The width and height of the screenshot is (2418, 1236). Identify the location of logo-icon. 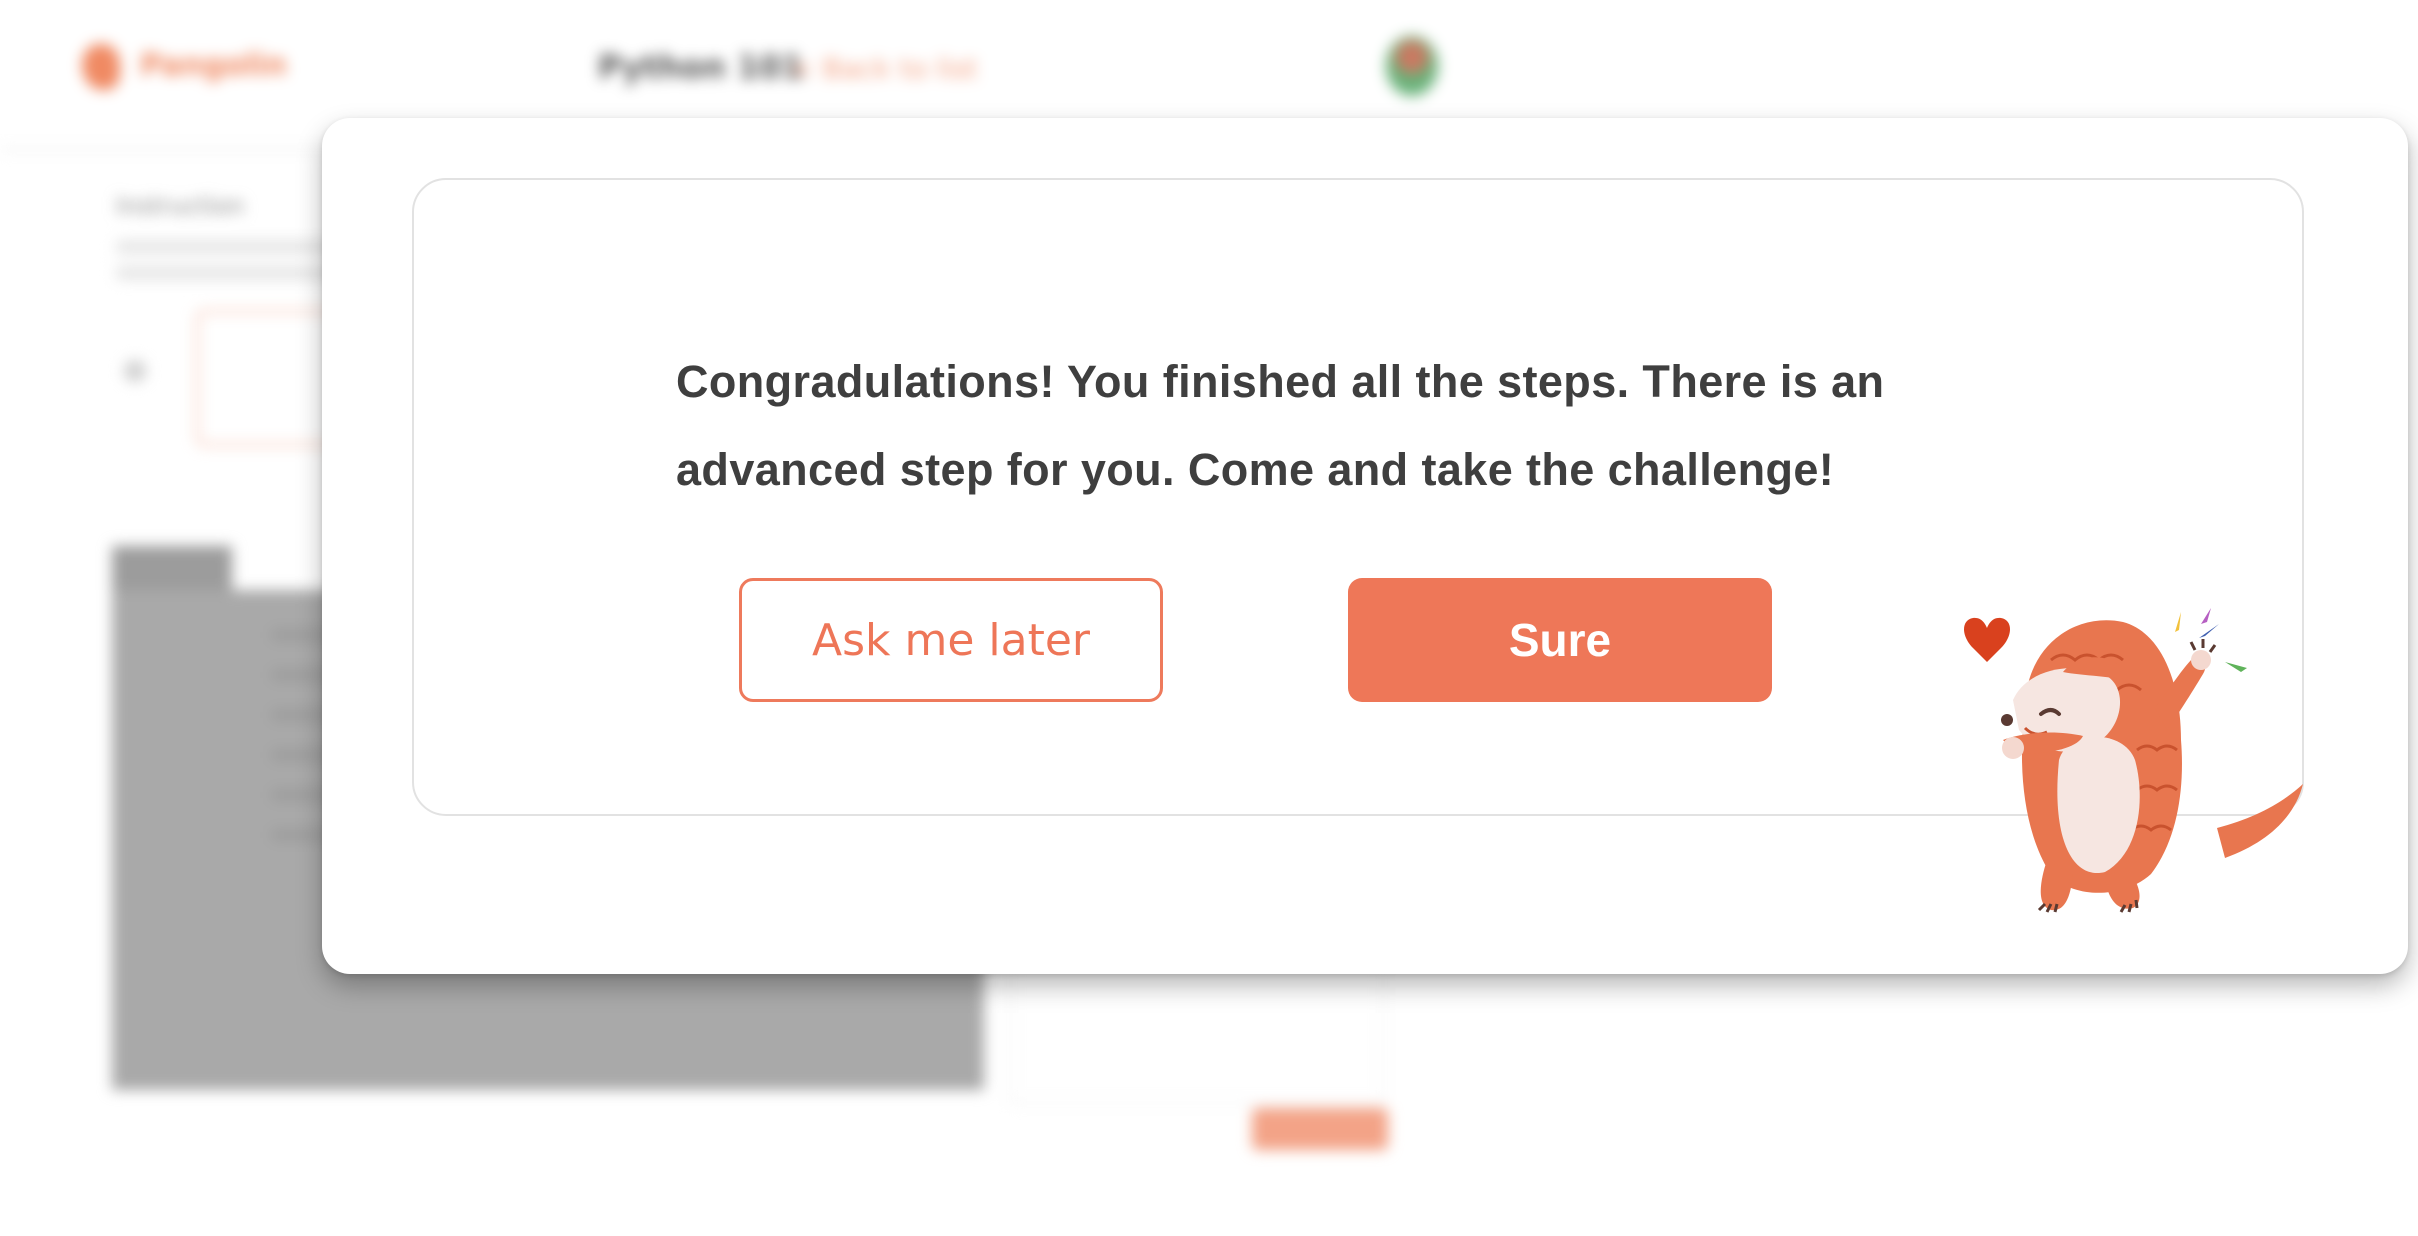
(101, 67).